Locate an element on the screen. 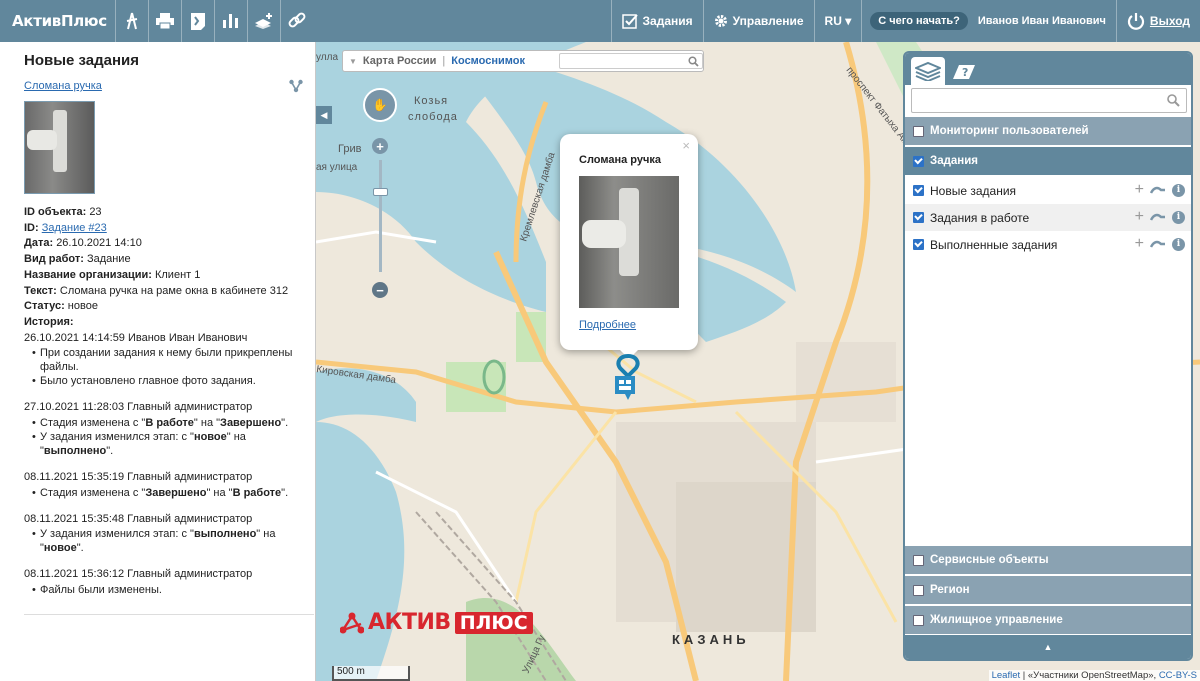  checkbox-icon is located at coordinates (629, 21).